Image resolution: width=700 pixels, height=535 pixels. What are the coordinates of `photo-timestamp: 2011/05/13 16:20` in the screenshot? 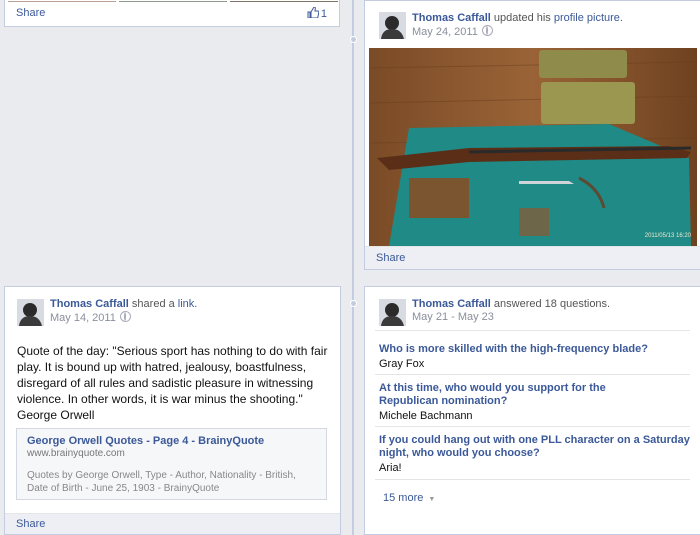 It's located at (667, 236).